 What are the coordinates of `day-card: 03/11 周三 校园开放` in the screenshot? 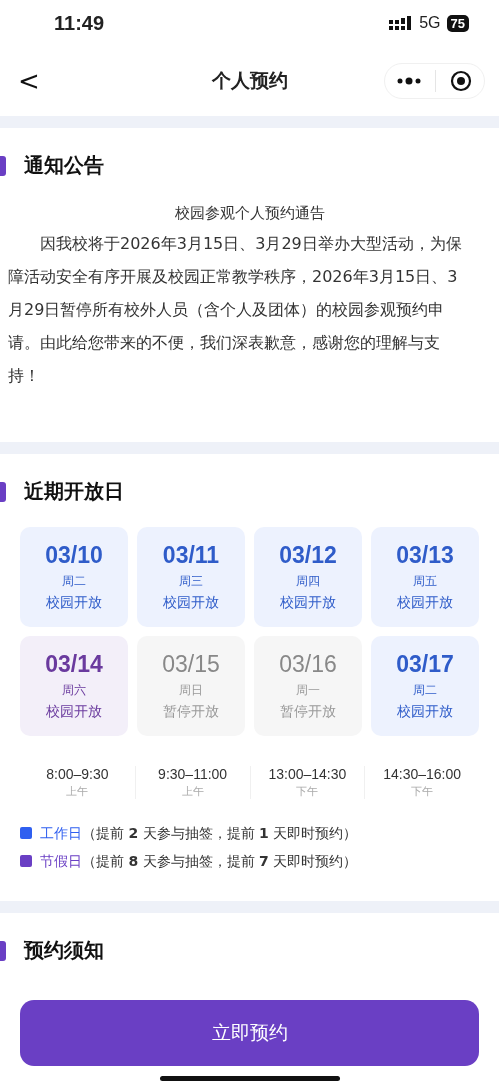 It's located at (191, 577).